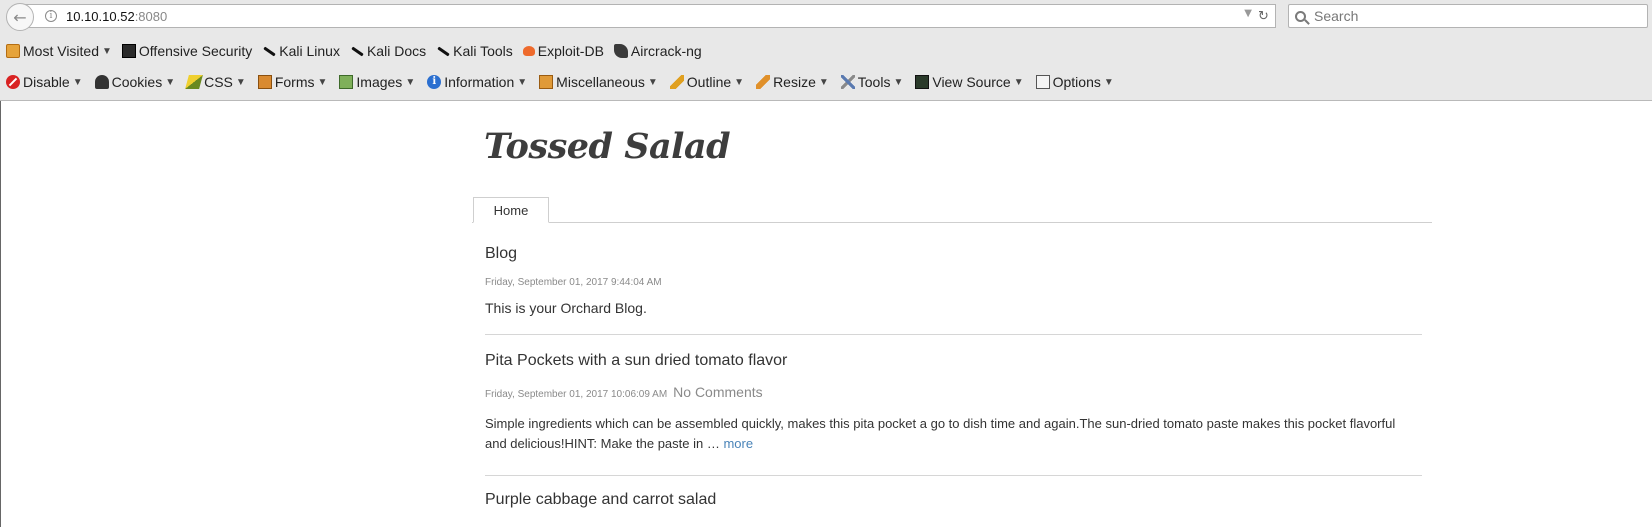 This screenshot has width=1652, height=527. What do you see at coordinates (570, 51) in the screenshot?
I see `bookmark-label: Exploit-DB` at bounding box center [570, 51].